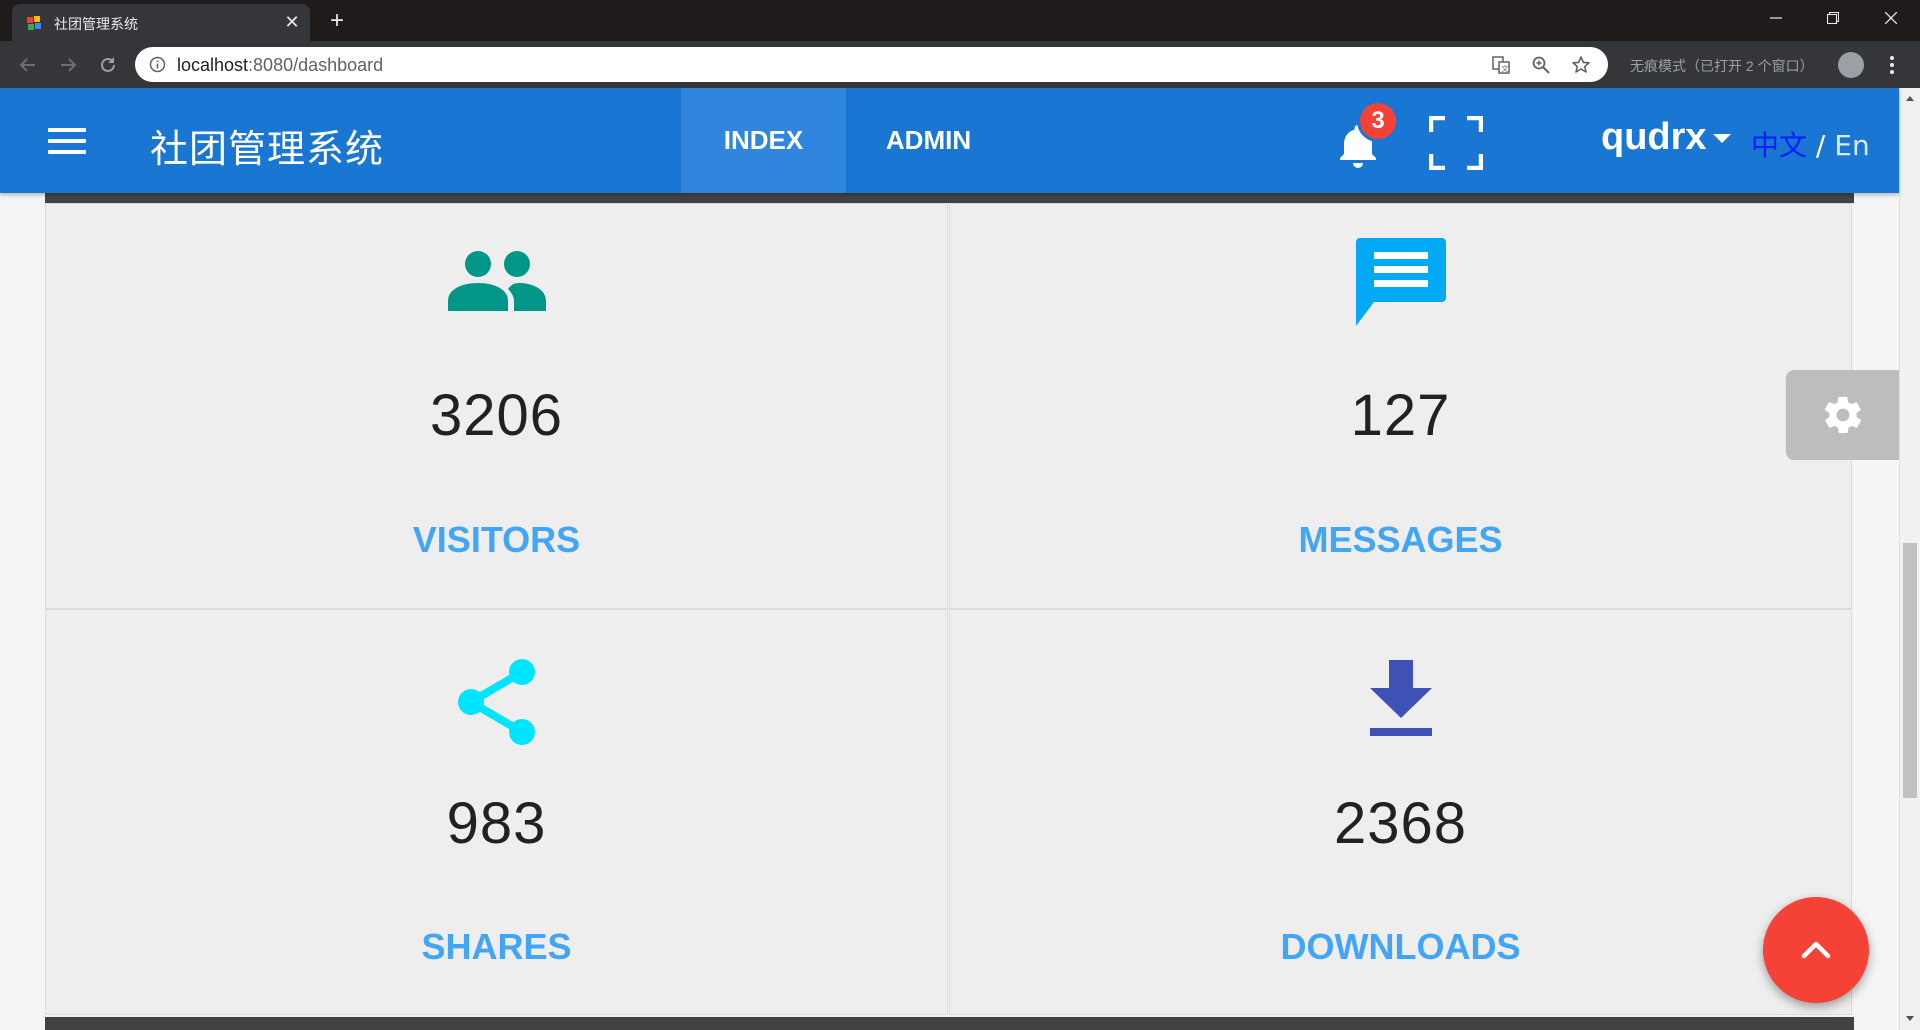 This screenshot has width=1920, height=1030. I want to click on lang-zh-link: 中文, so click(1779, 145).